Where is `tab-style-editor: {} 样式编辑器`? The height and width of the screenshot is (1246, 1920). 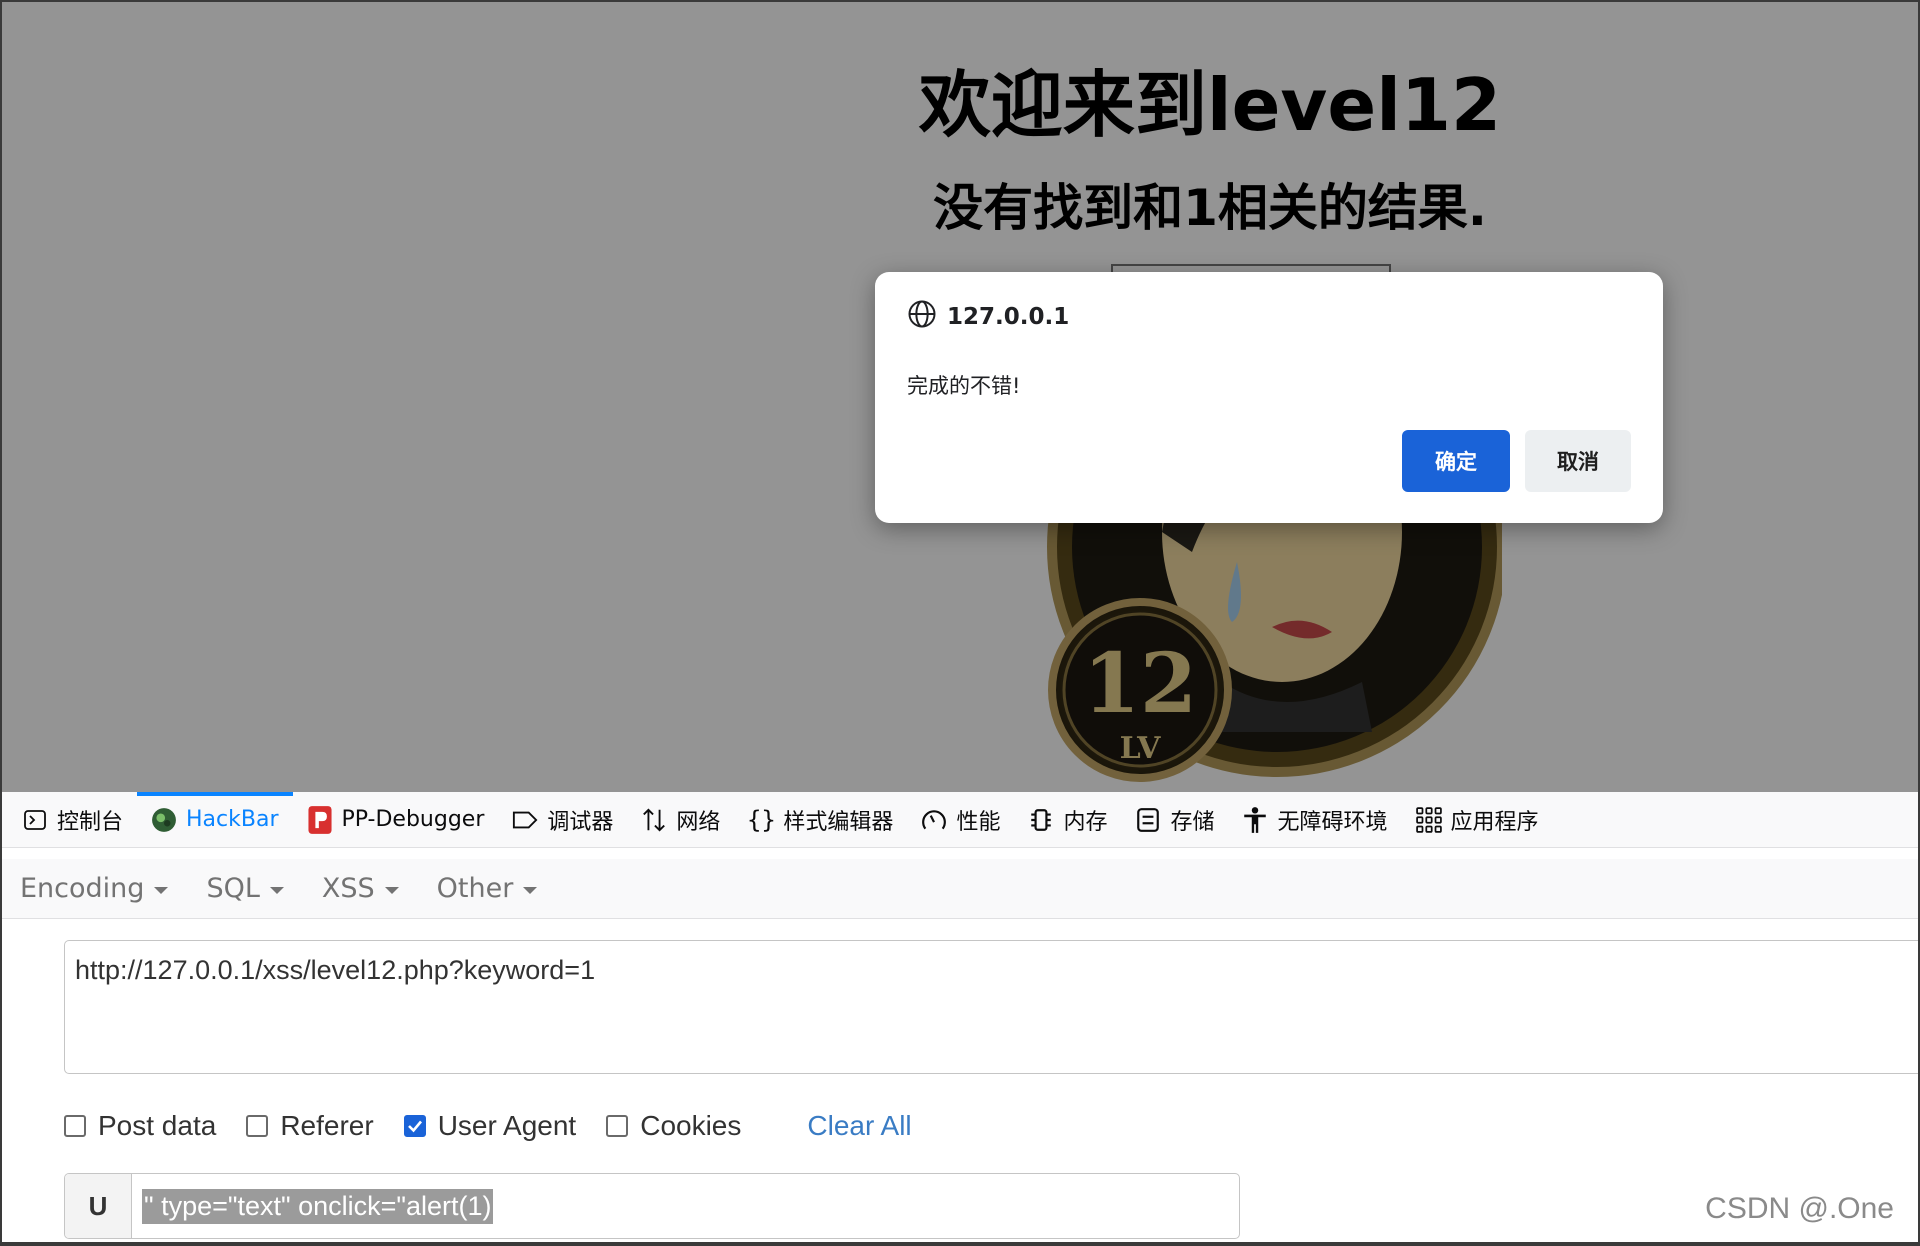
tab-style-editor: {} 样式编辑器 is located at coordinates (820, 820).